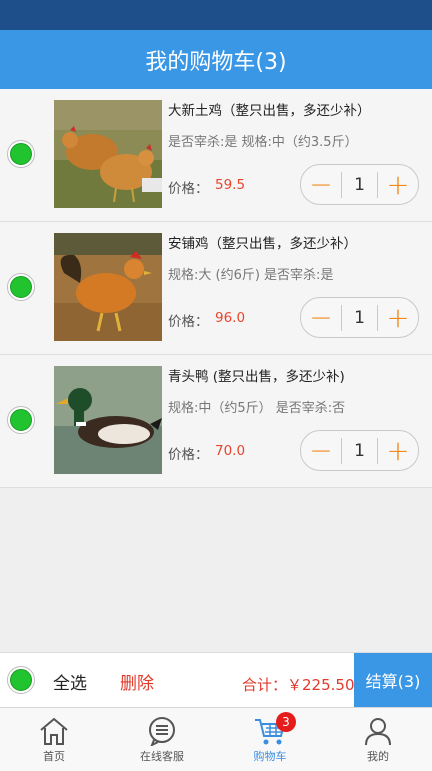 Image resolution: width=432 pixels, height=771 pixels. I want to click on item-spec: 规格:中（约5斤） 是否宰杀:否, so click(257, 408).